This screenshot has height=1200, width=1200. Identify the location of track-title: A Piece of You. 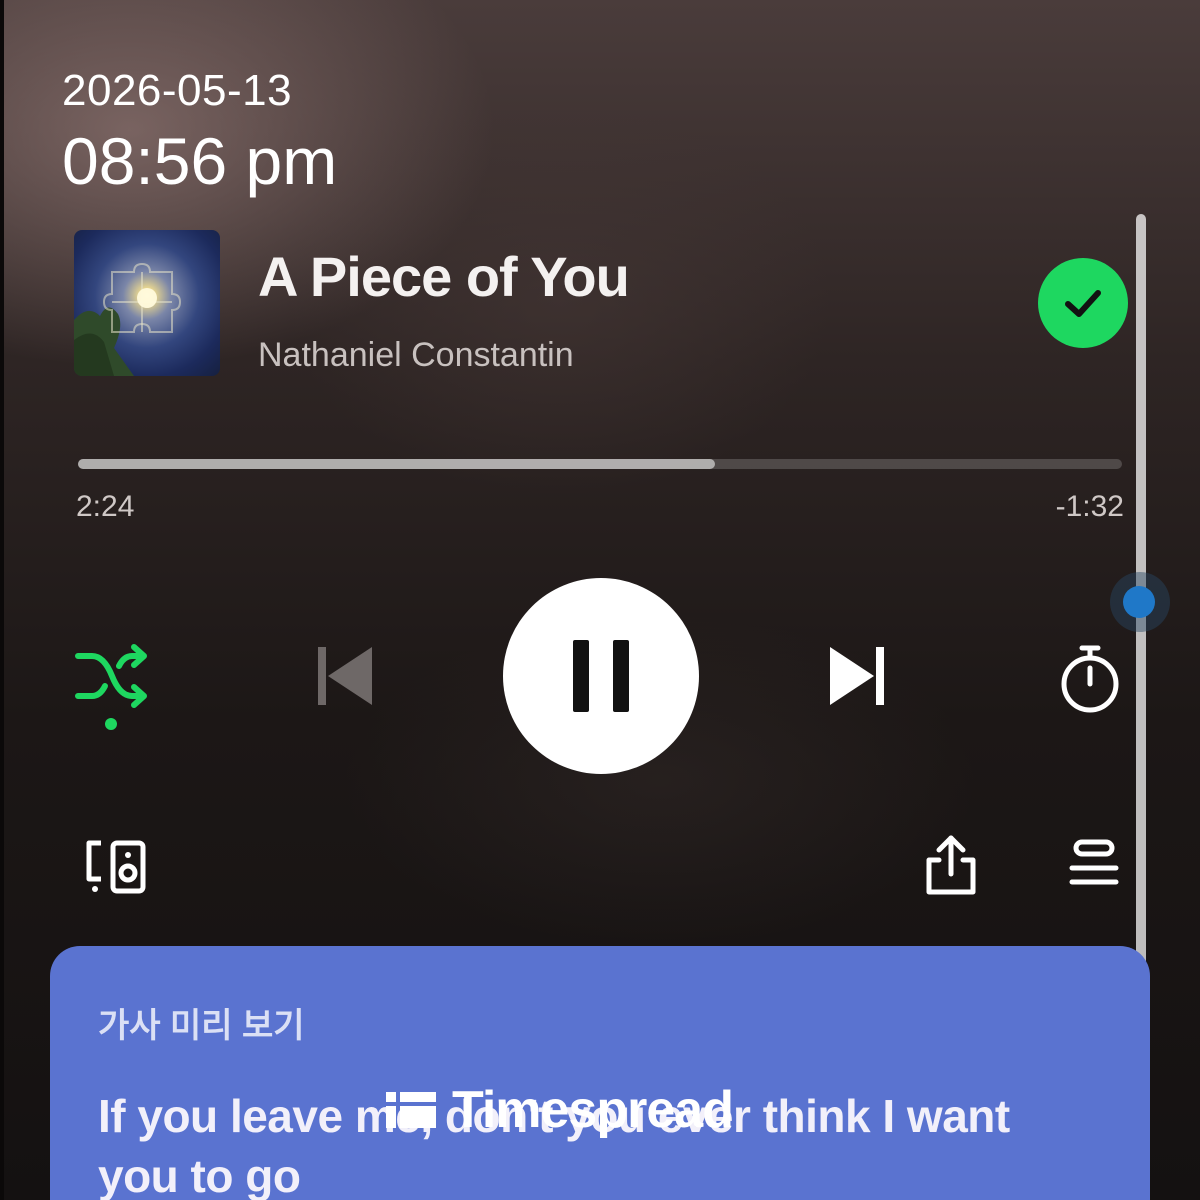
(444, 276).